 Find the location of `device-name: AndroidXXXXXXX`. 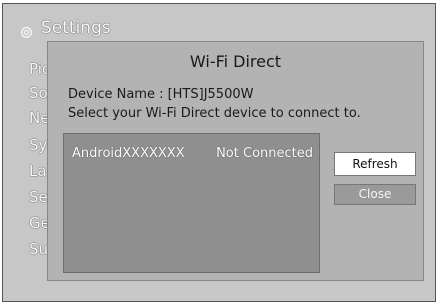

device-name: AndroidXXXXXXX is located at coordinates (128, 153).